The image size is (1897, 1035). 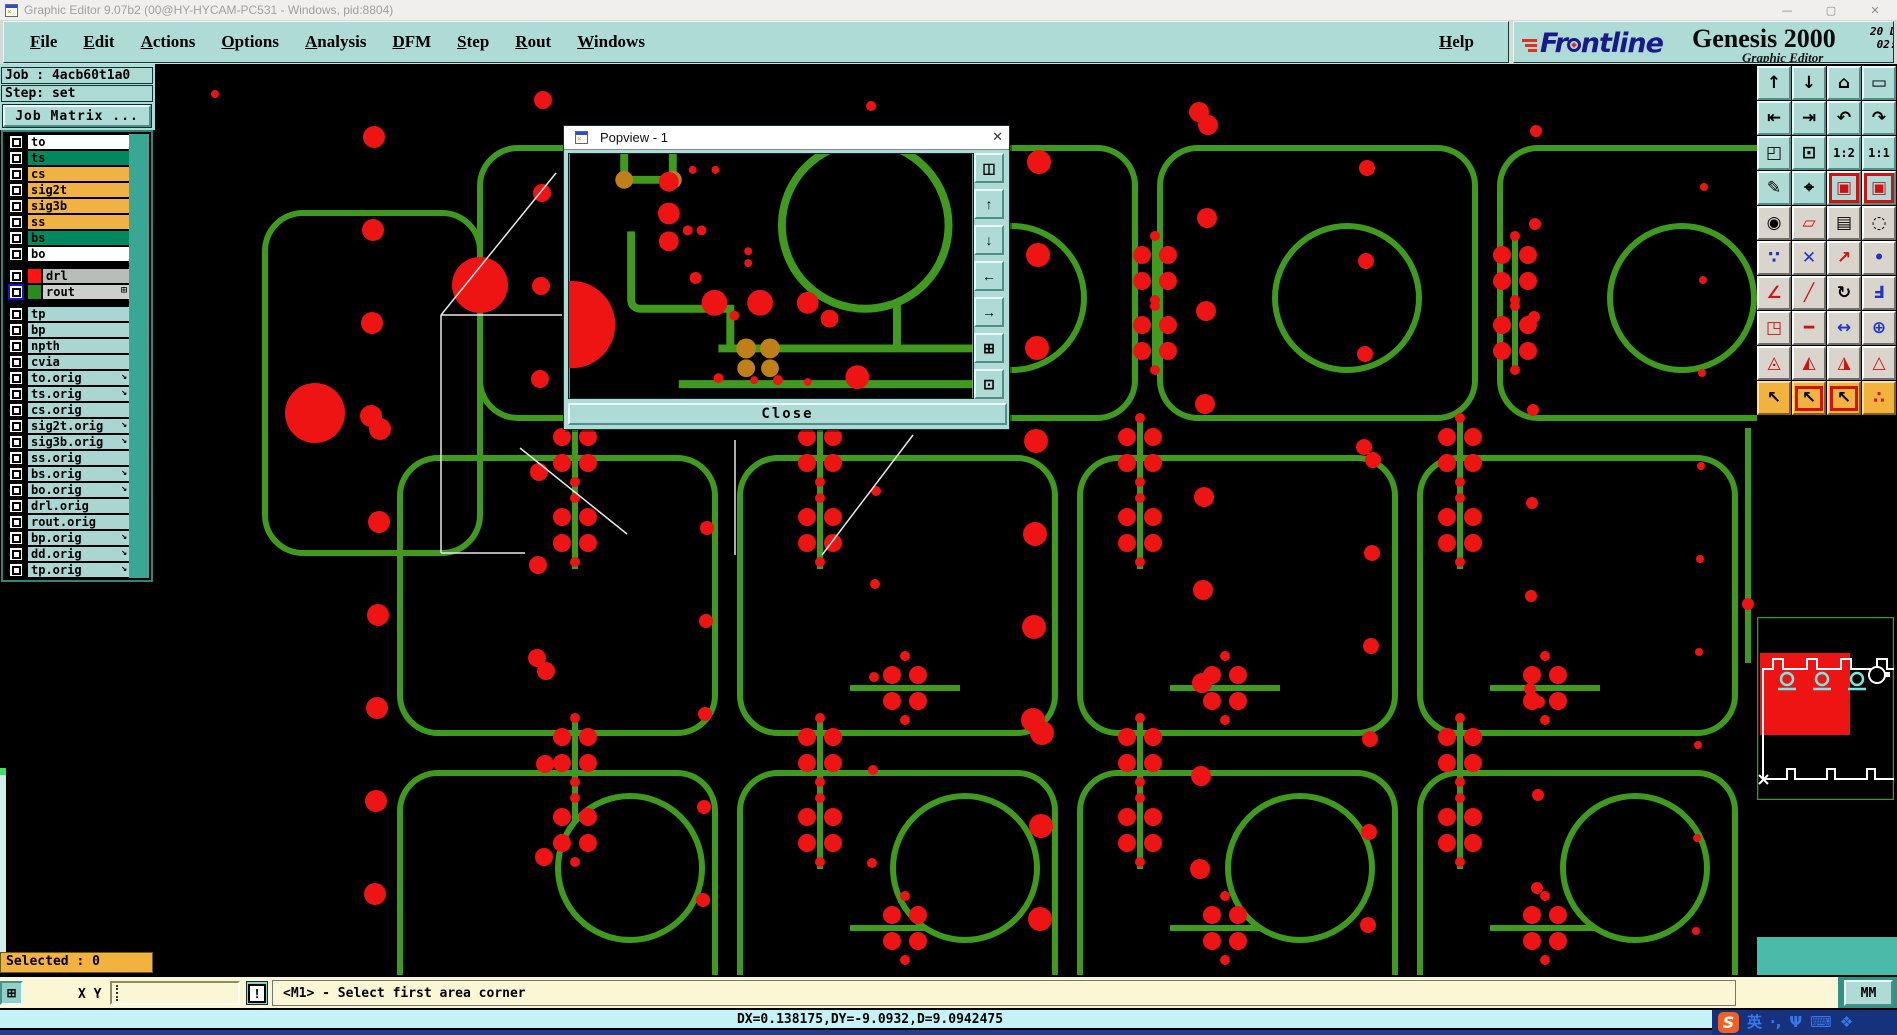 I want to click on layer-row: bp.orig ↘, so click(x=68, y=538).